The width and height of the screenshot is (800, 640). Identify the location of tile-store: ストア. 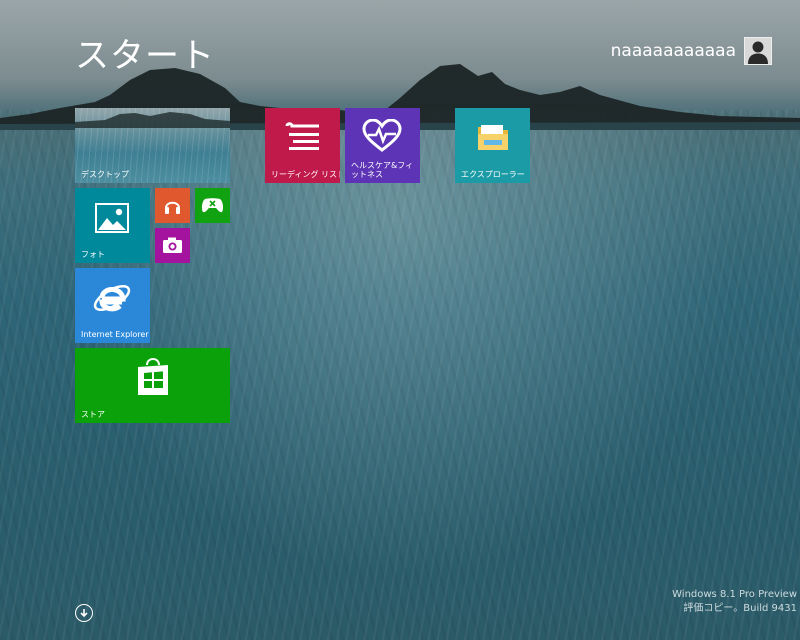
(152, 385).